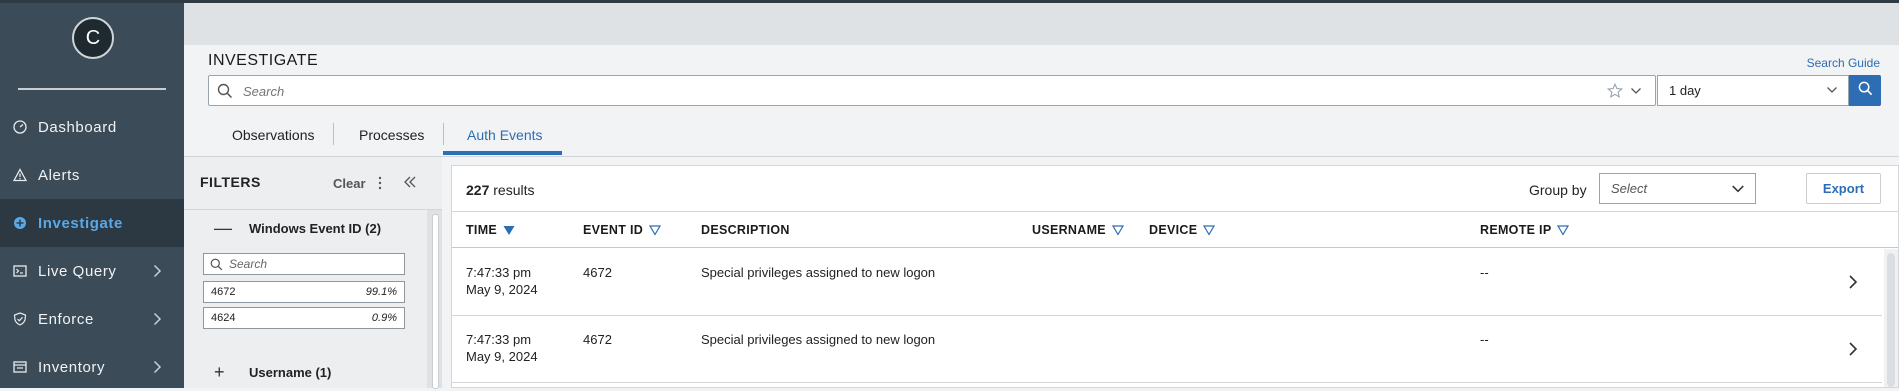 The height and width of the screenshot is (391, 1899). I want to click on tab-observations: Observations, so click(273, 134).